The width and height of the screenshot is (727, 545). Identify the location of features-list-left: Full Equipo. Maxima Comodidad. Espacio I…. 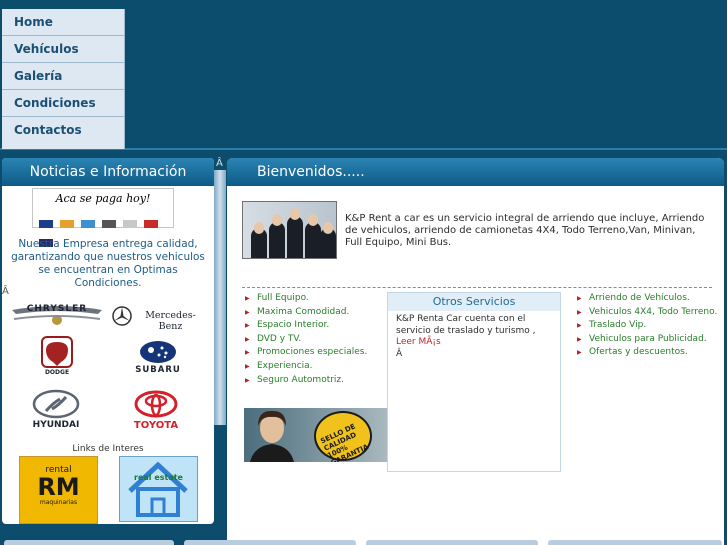
(312, 339).